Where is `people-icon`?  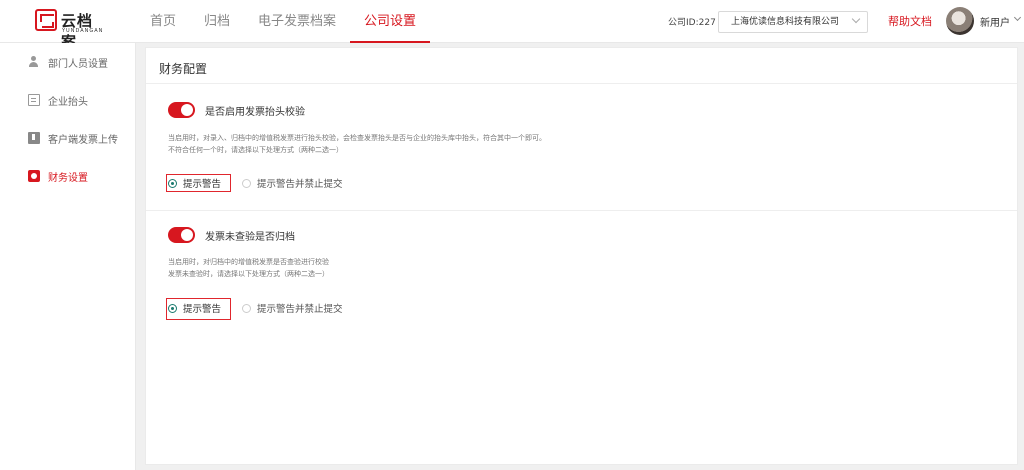
people-icon is located at coordinates (34, 62).